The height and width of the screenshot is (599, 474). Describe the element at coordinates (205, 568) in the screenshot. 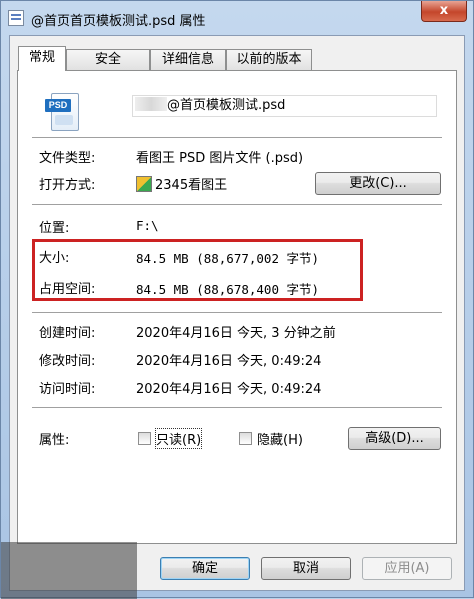

I see `ok-button: 确定` at that location.